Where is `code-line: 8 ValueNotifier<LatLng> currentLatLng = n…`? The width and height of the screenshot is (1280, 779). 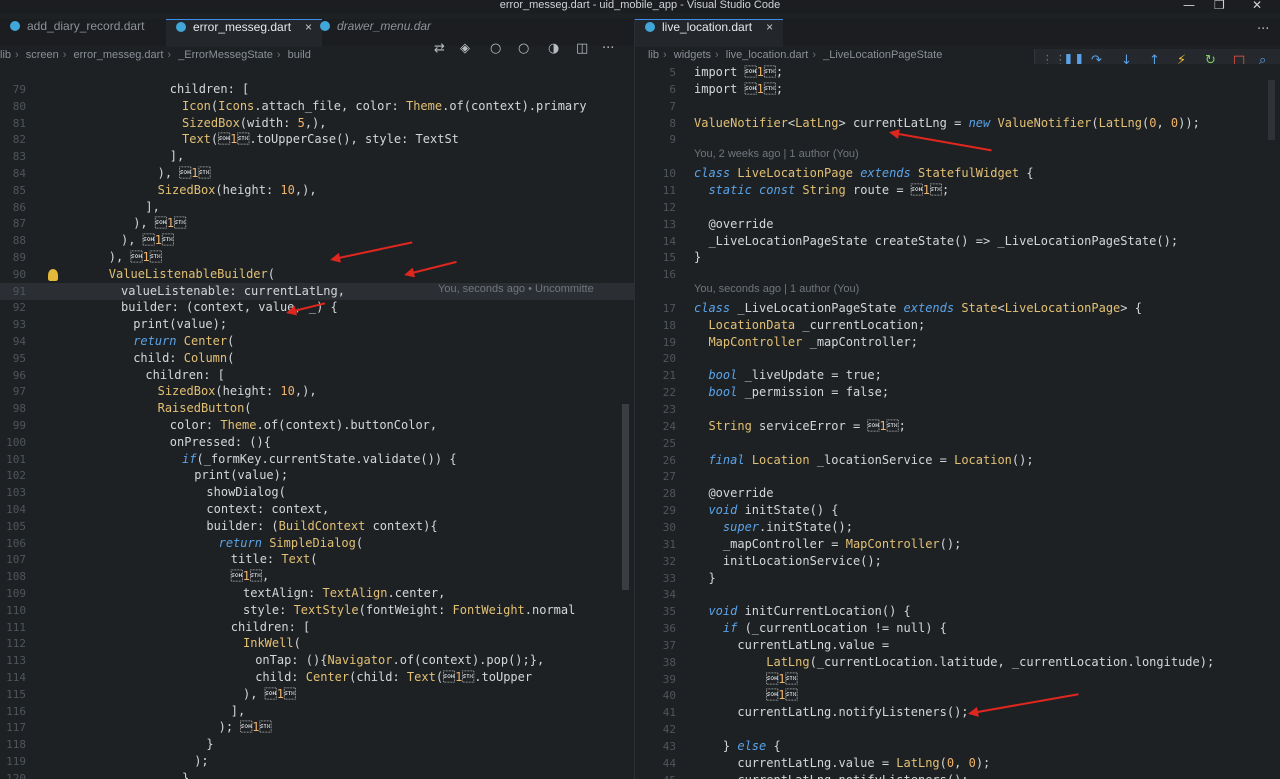 code-line: 8 ValueNotifier<LatLng> currentLatLng = n… is located at coordinates (957, 123).